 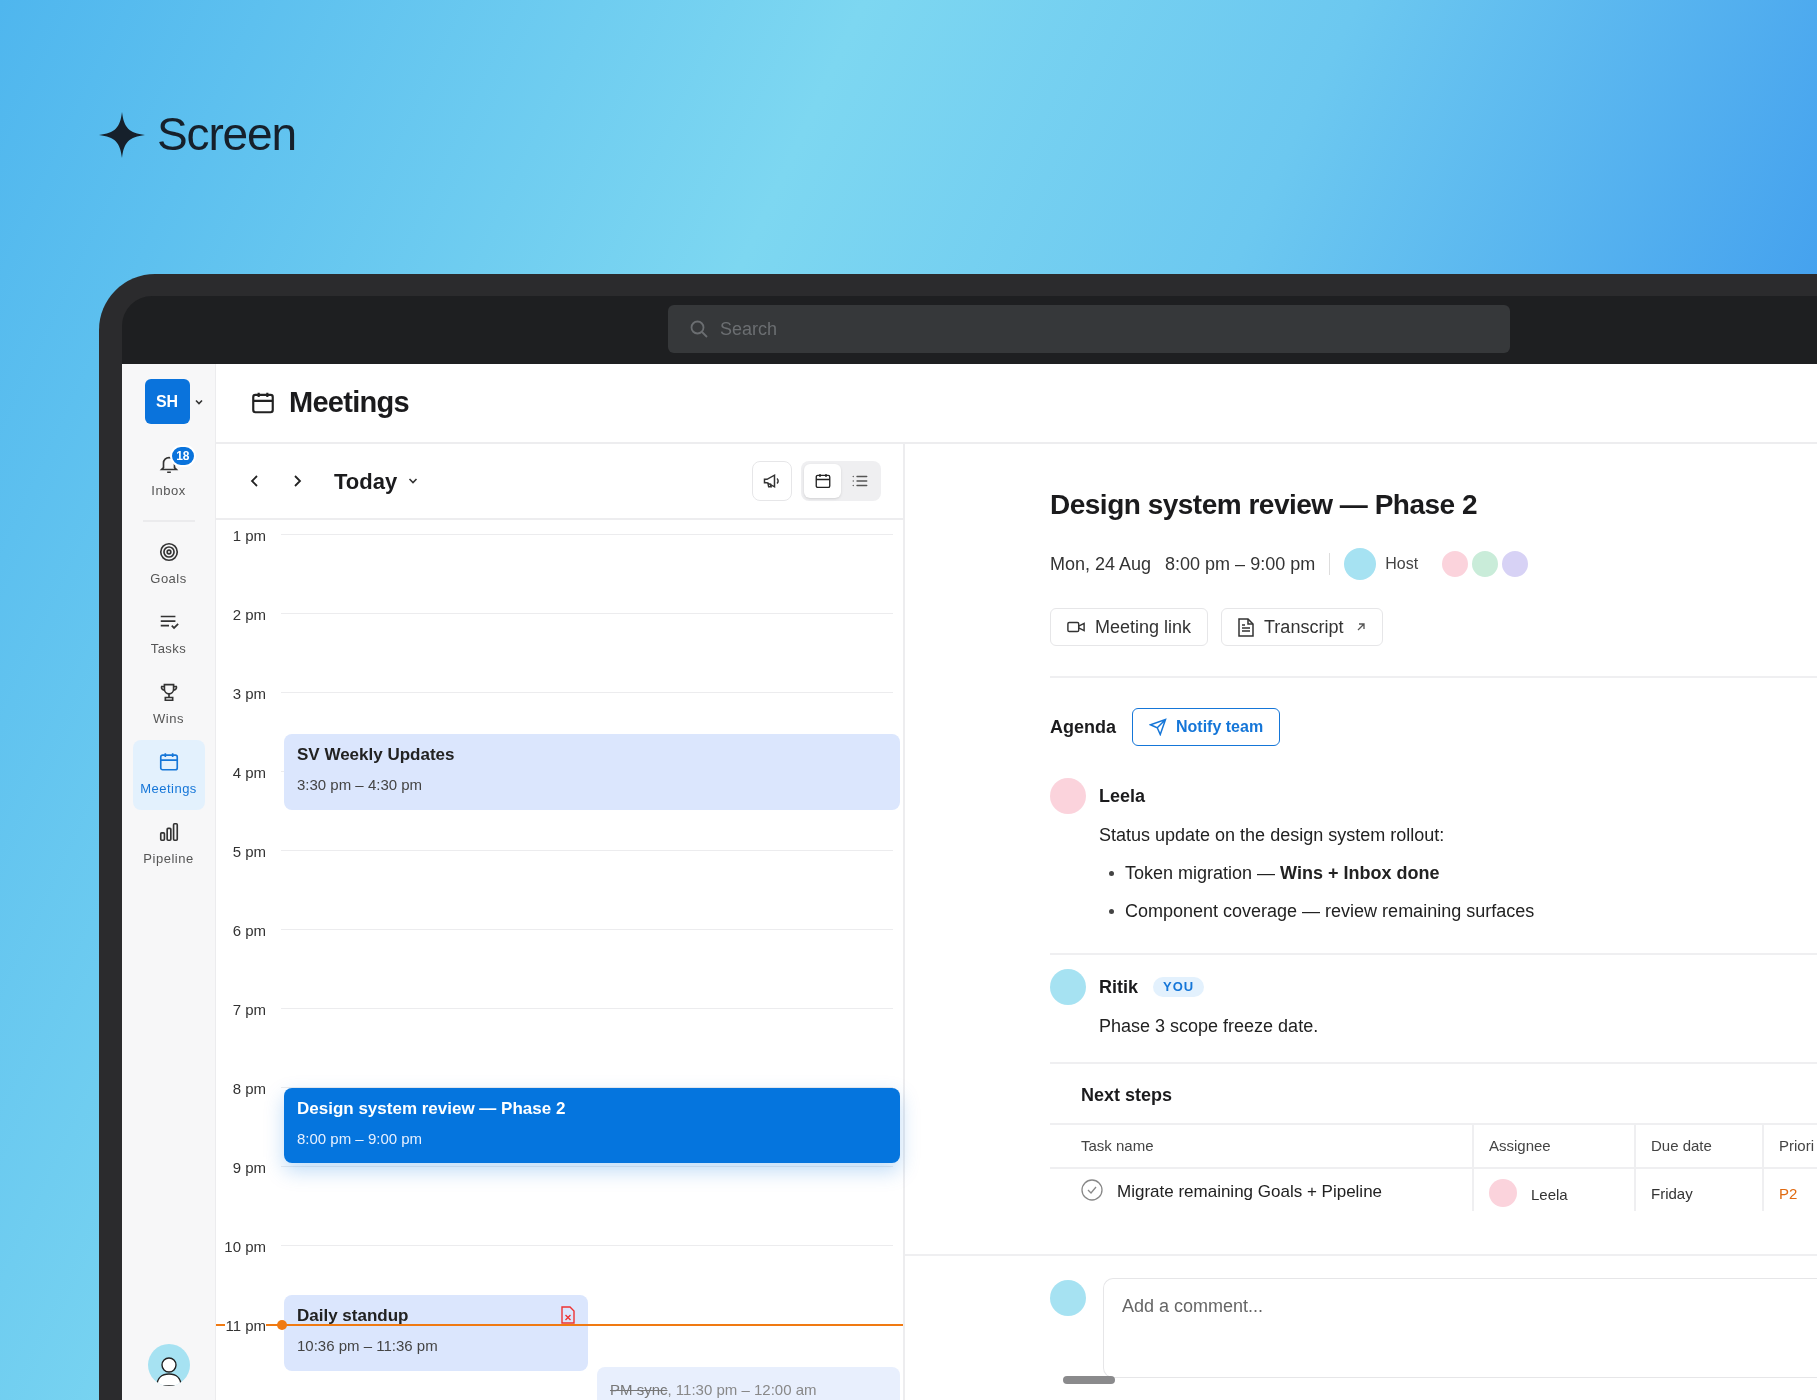 I want to click on external-link-icon, so click(x=1361, y=627).